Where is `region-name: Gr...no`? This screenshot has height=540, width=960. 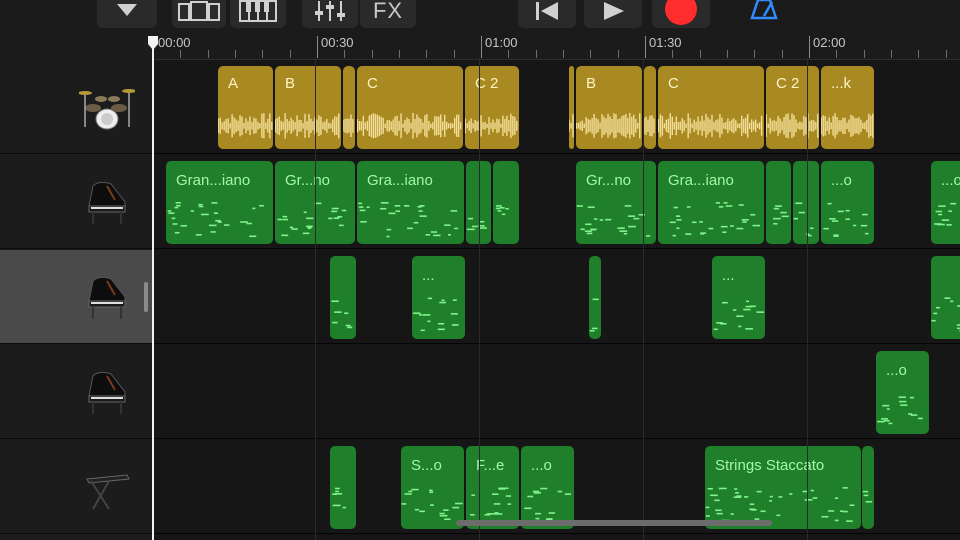 region-name: Gr...no is located at coordinates (609, 180).